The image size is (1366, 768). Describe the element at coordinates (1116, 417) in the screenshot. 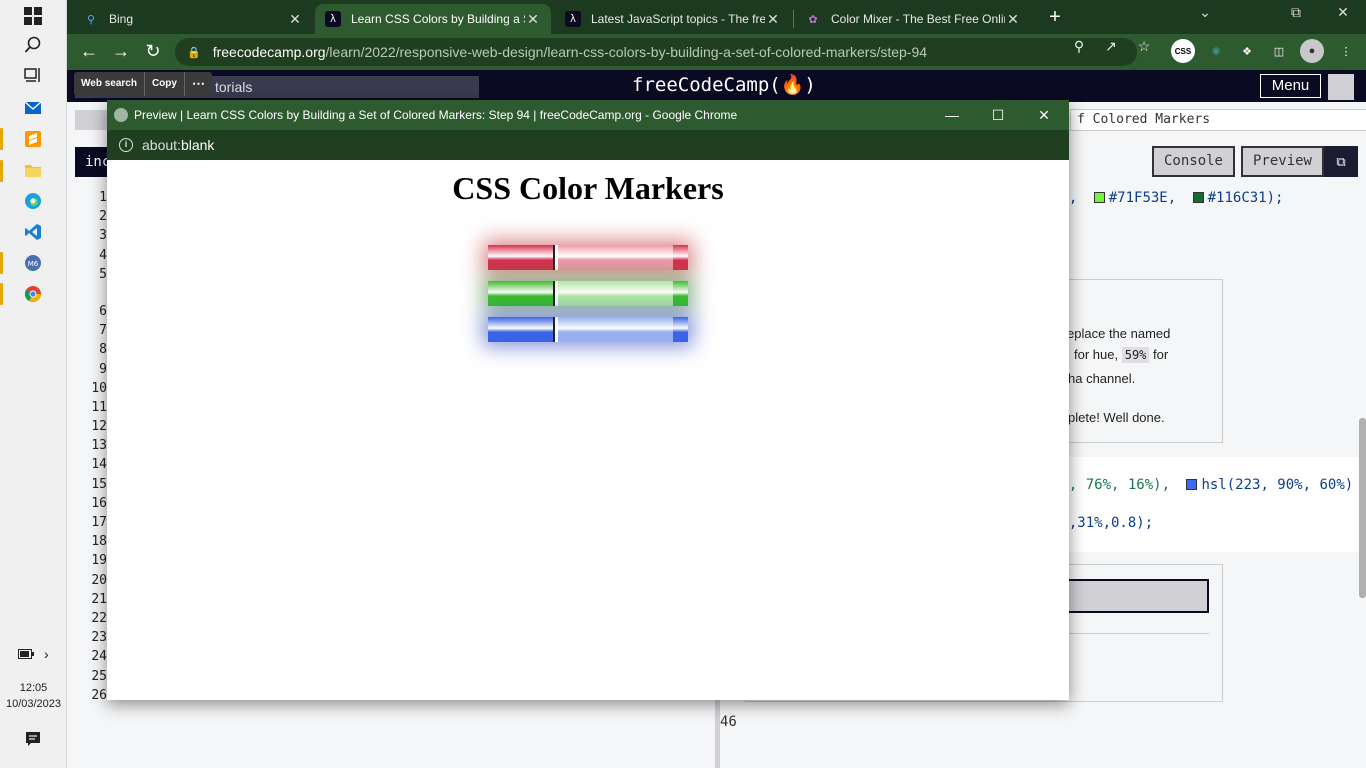

I see `instructions-complete-text: plete! Well done.` at that location.